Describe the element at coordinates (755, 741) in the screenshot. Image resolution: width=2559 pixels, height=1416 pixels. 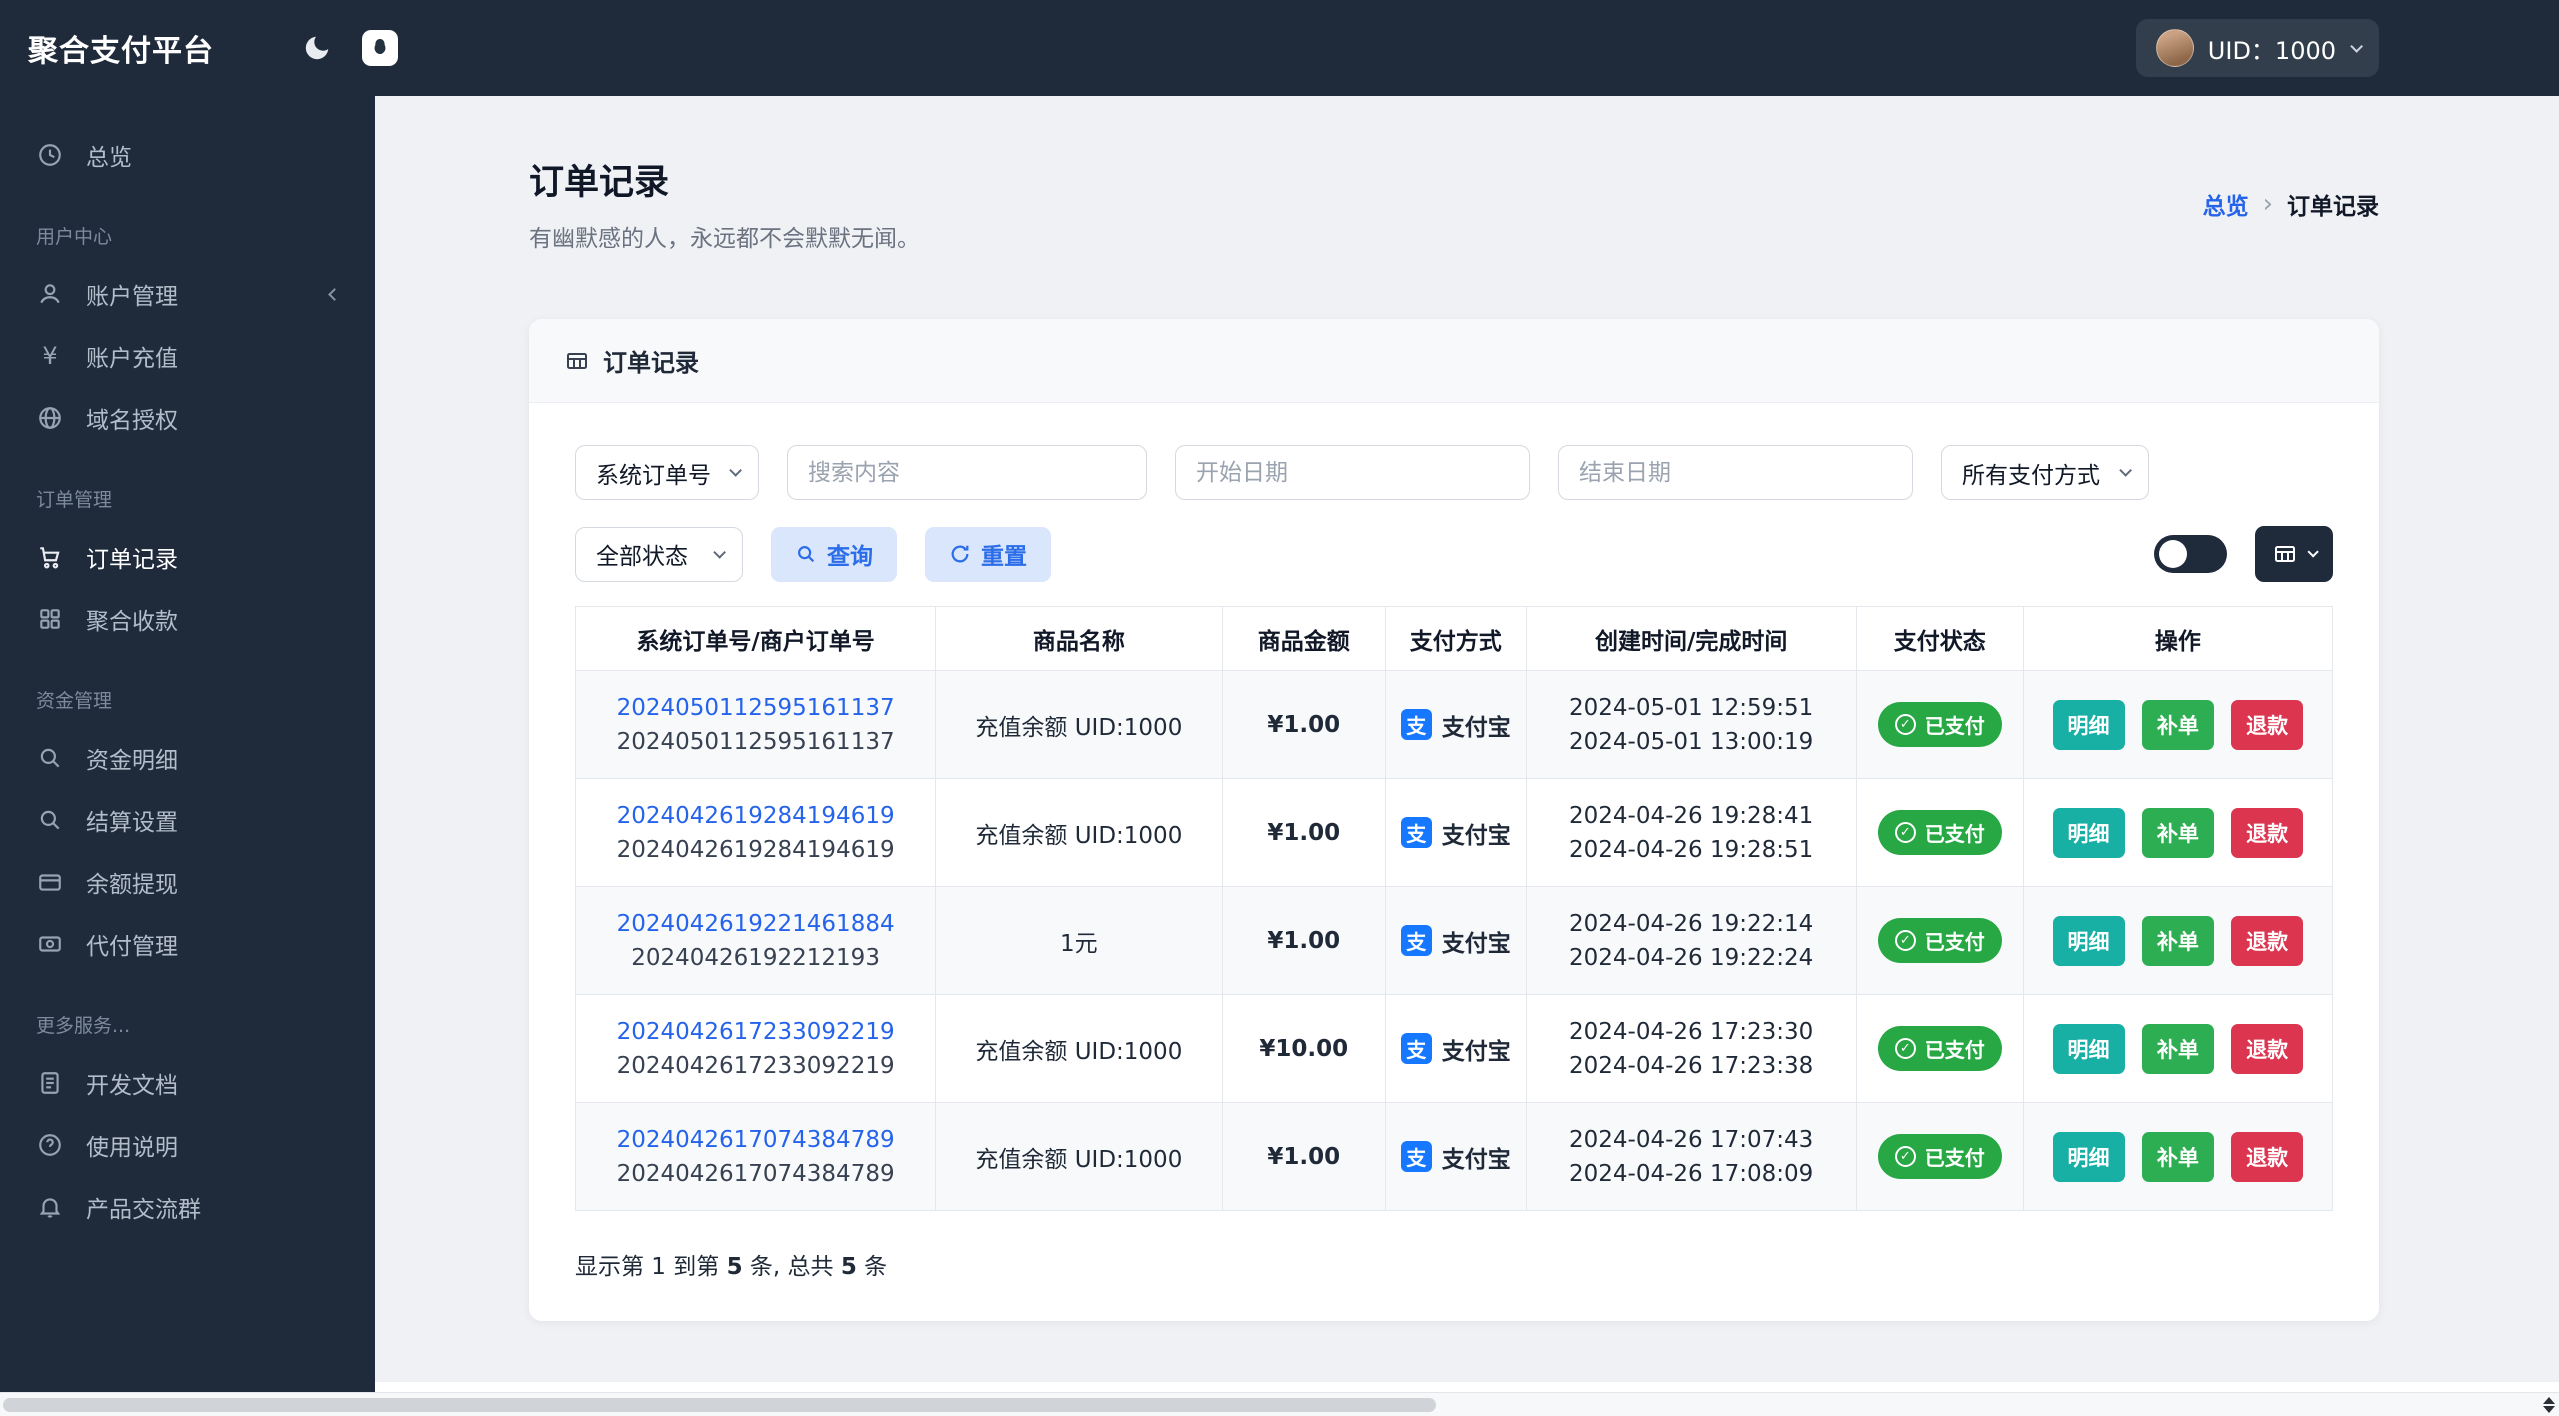
I see `merchant-order-no: 2024050112595161137` at that location.